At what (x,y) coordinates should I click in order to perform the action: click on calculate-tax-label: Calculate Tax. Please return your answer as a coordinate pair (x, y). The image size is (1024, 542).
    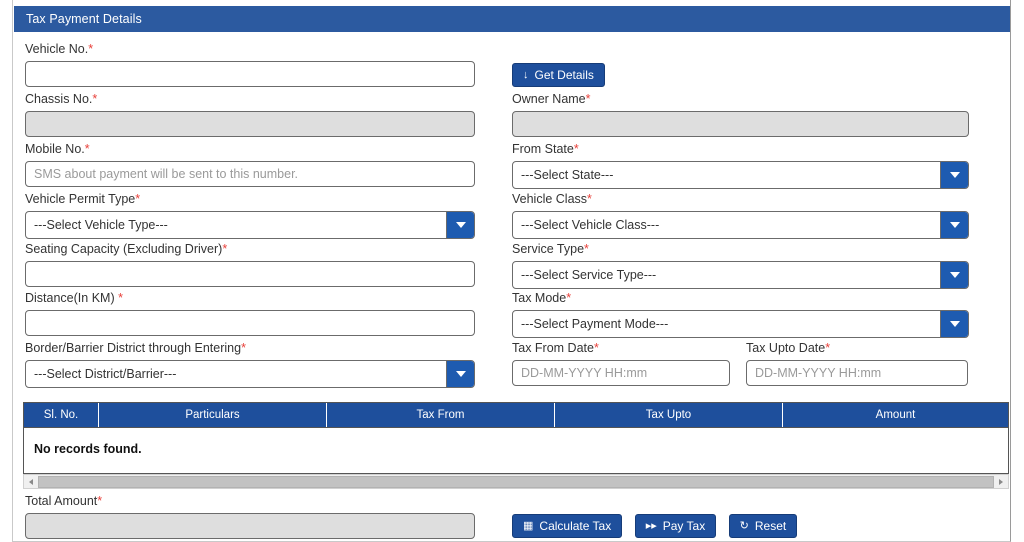
    Looking at the image, I should click on (575, 526).